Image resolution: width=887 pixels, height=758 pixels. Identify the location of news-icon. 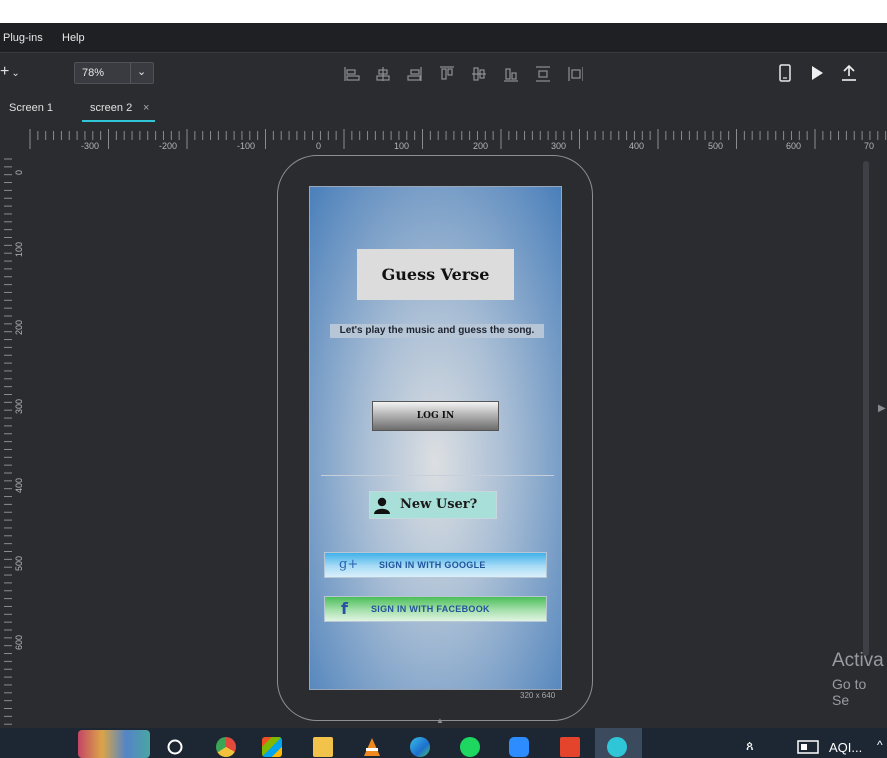
(808, 747).